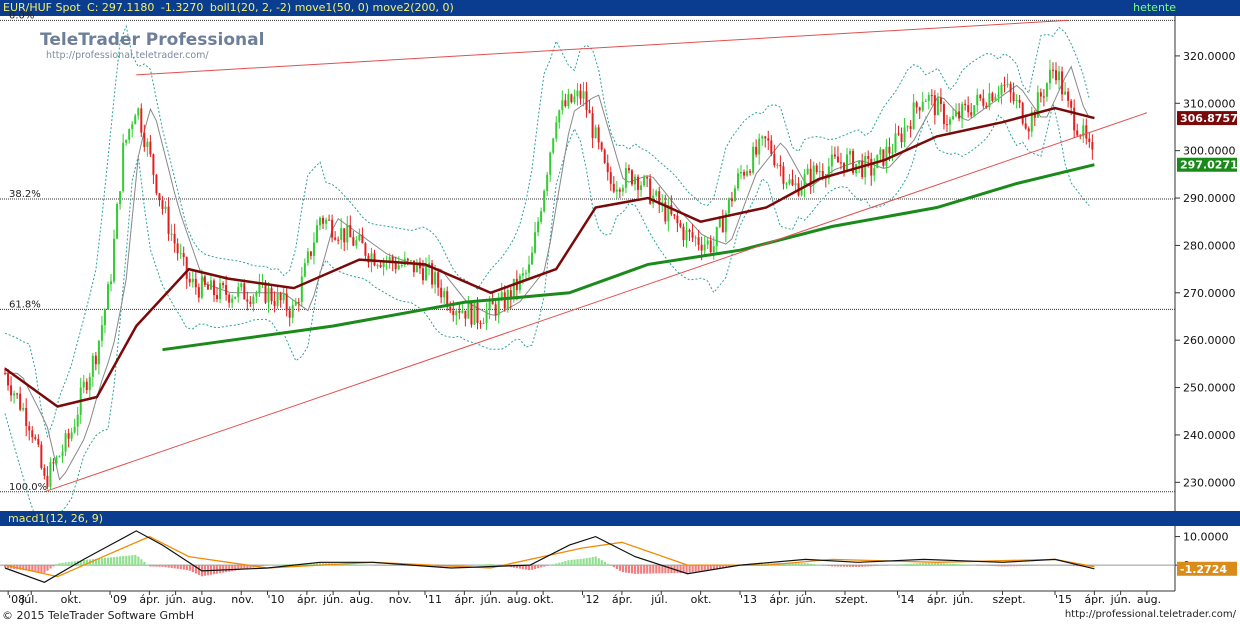 The height and width of the screenshot is (625, 1240). What do you see at coordinates (1209, 103) in the screenshot?
I see `price-tick-label: 310.0000` at bounding box center [1209, 103].